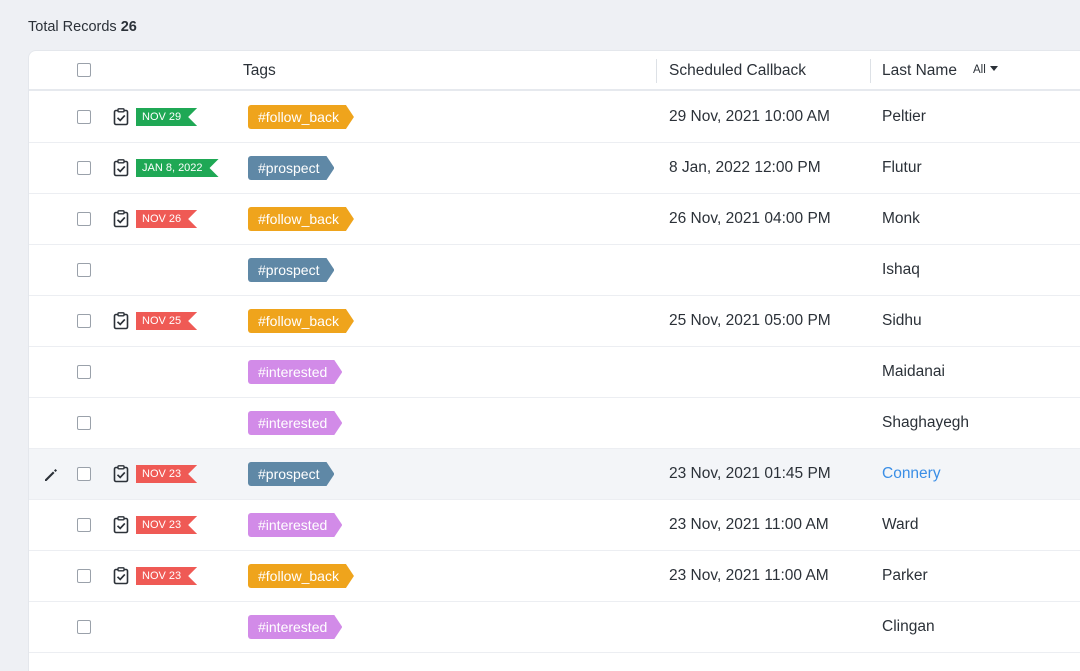 This screenshot has width=1080, height=671. I want to click on due-date-badge: NOV 29, so click(166, 117).